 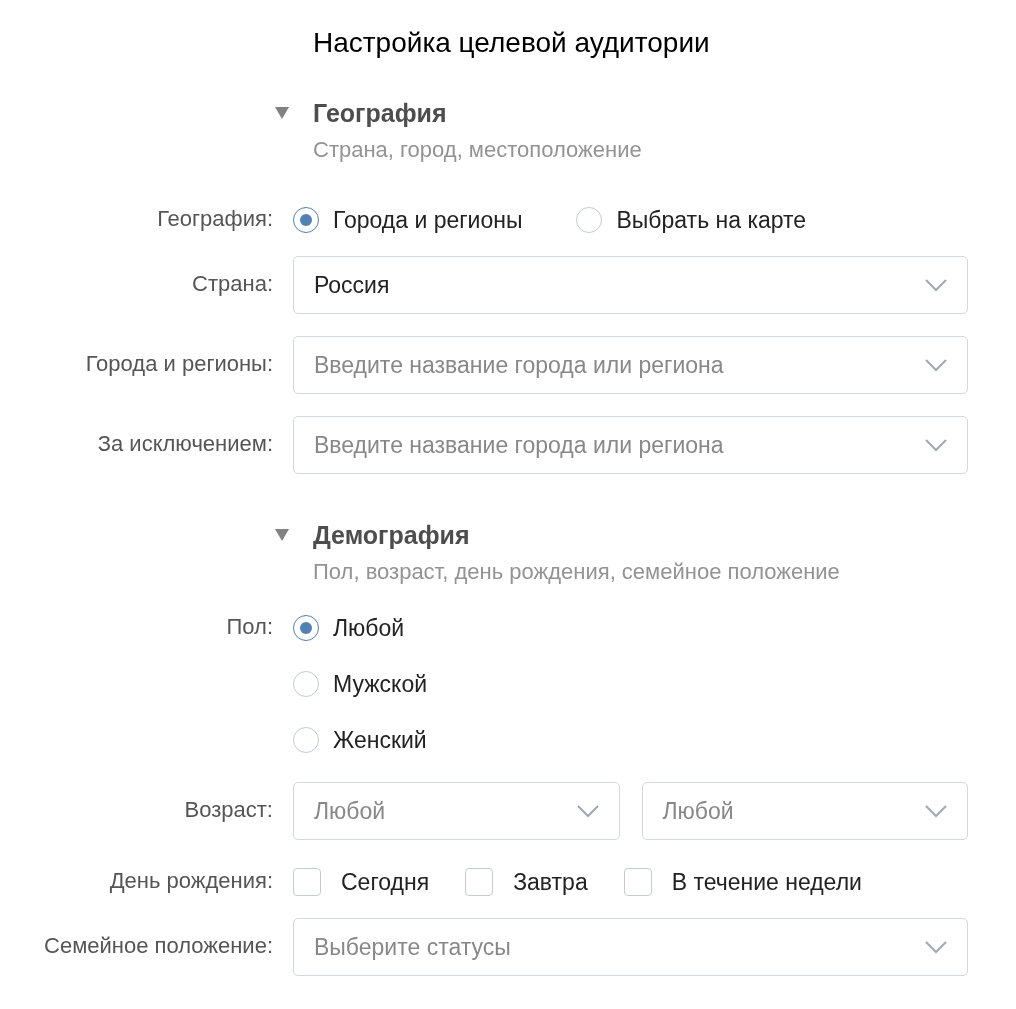 I want to click on radio-option: Города и регионы, so click(x=408, y=220).